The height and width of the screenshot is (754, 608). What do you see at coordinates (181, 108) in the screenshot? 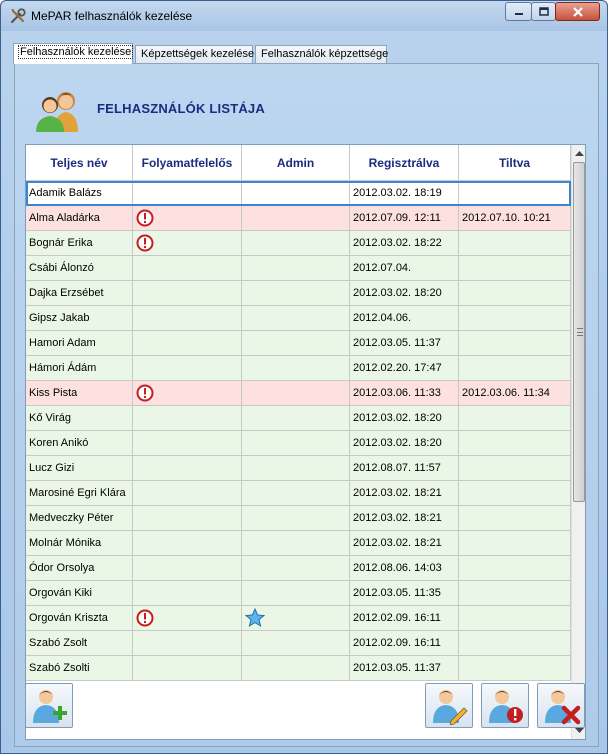
I see `page-title: FELHASZNÁLÓK LISTÁJA` at bounding box center [181, 108].